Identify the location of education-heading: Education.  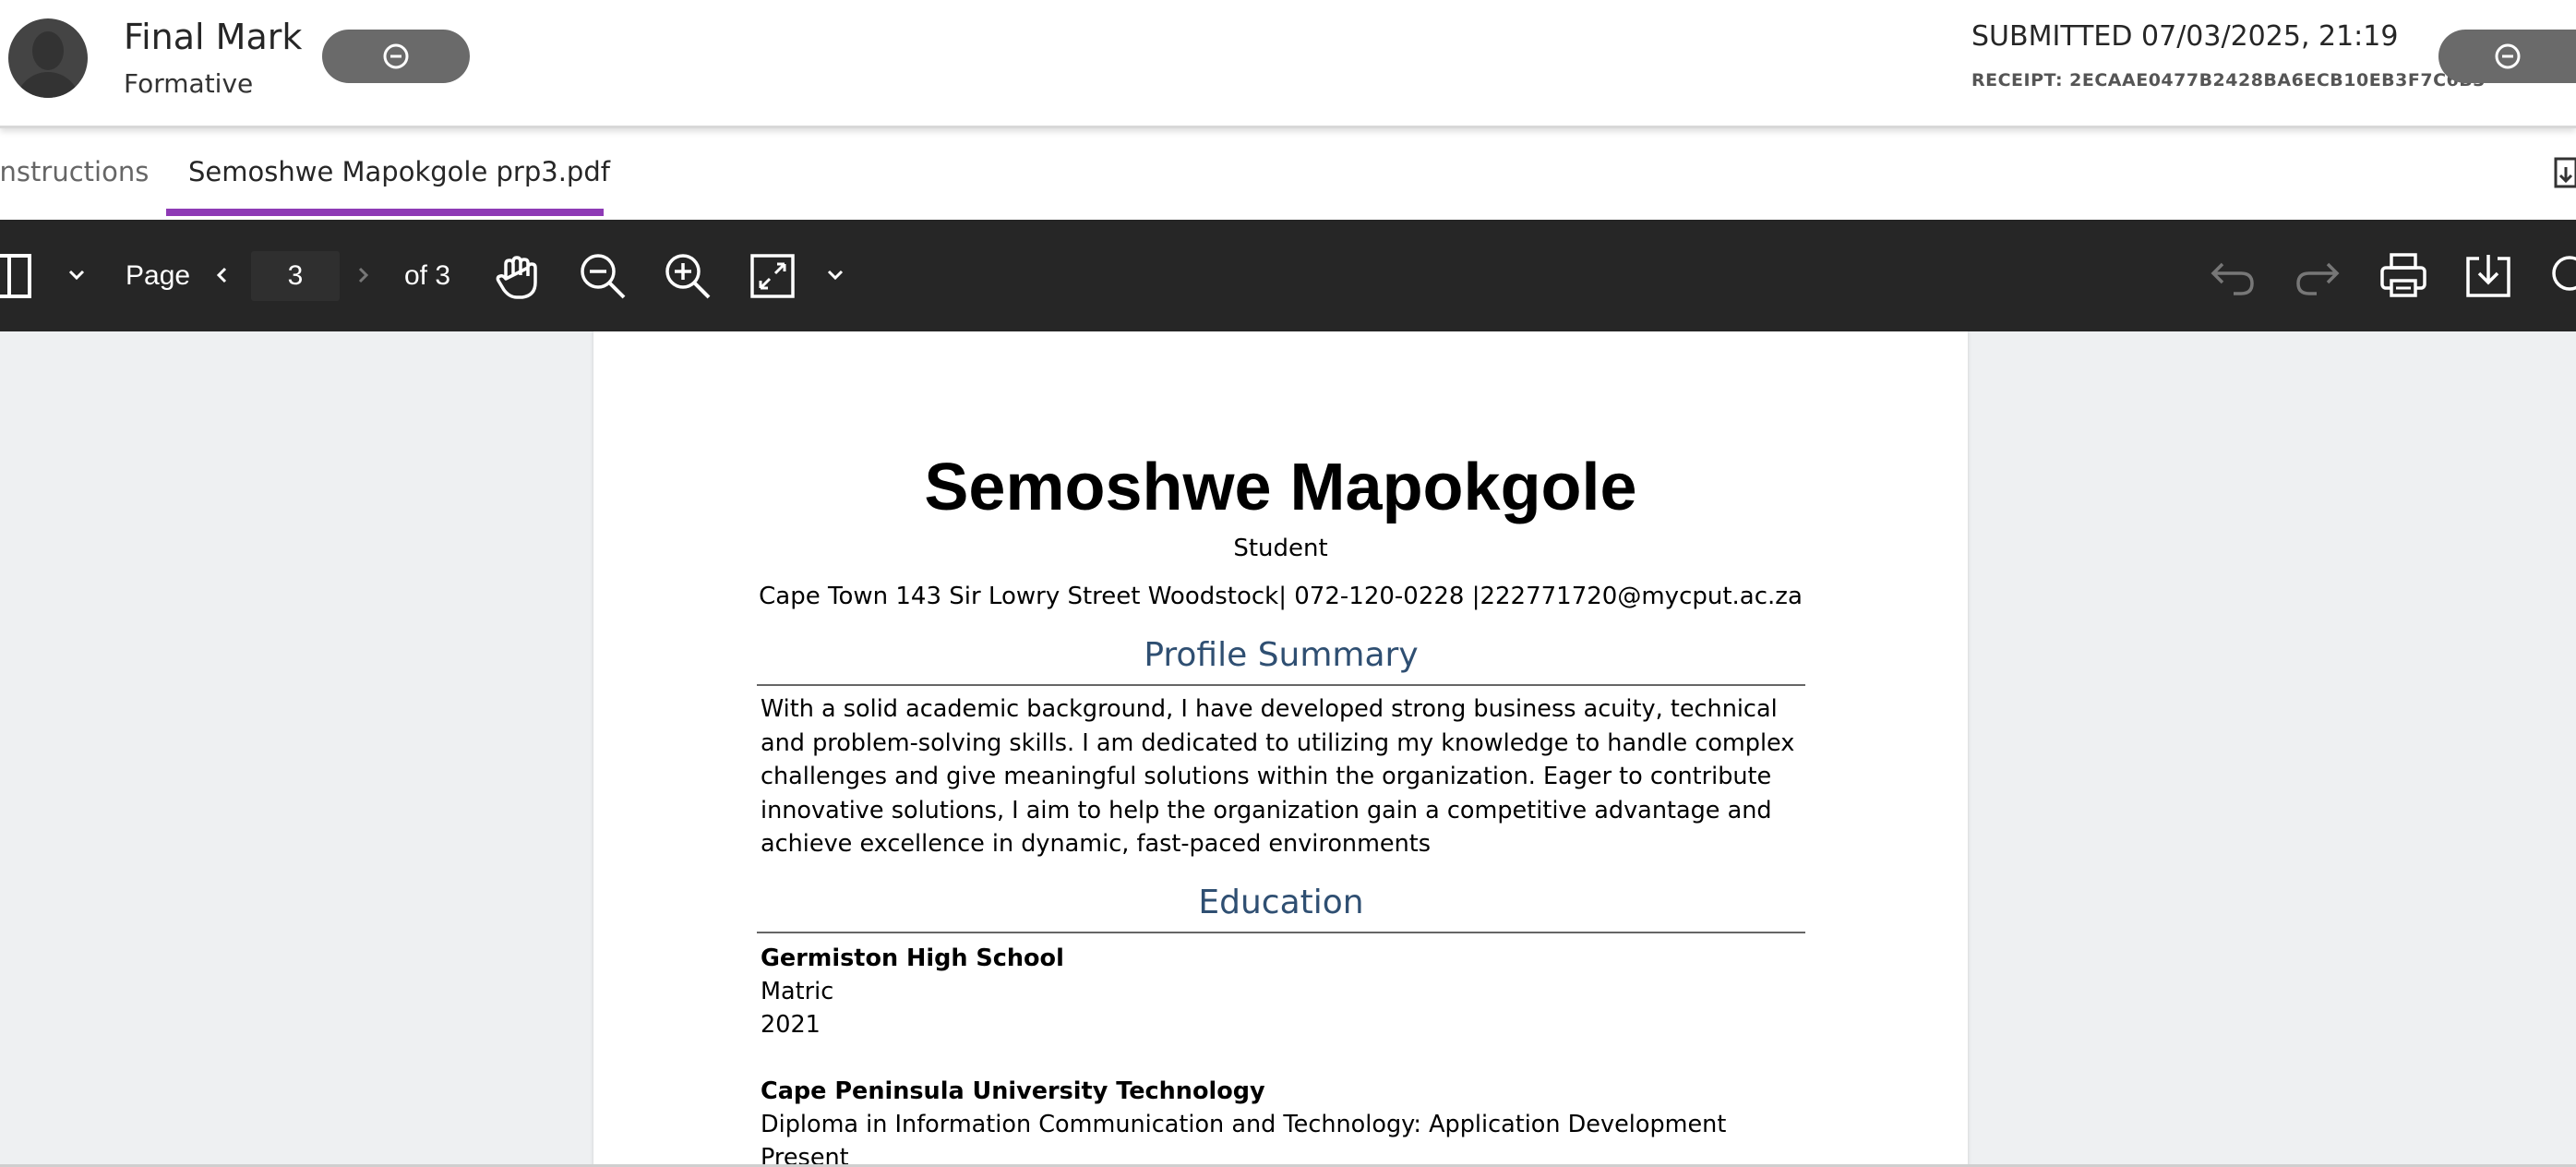
(1281, 902).